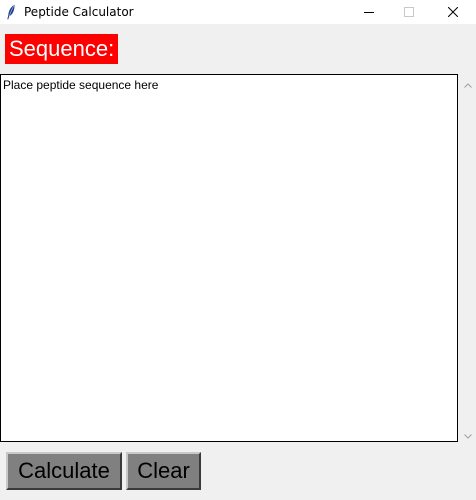 The image size is (476, 500). I want to click on close-button, so click(453, 12).